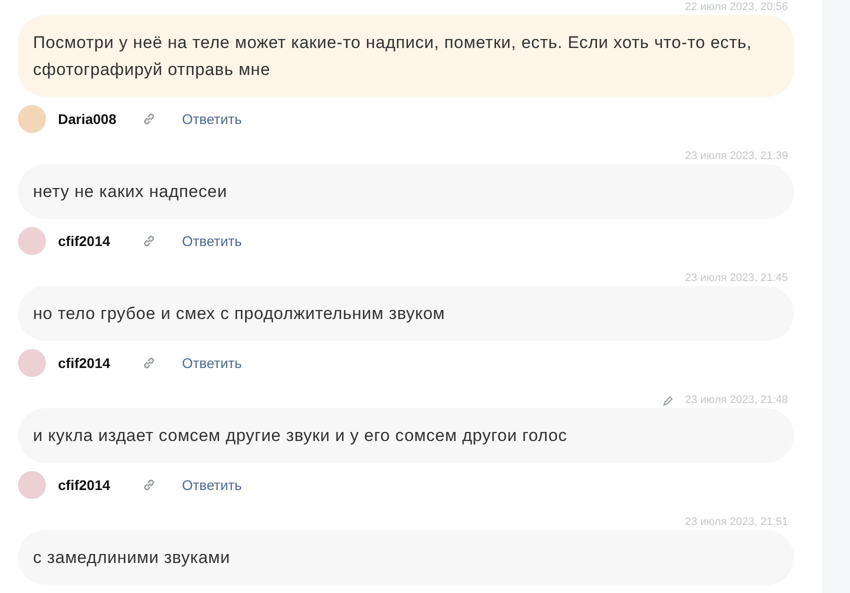 The width and height of the screenshot is (850, 593). I want to click on comment-bubble: но тело грубое и смех с продолжительним звуком, so click(406, 313).